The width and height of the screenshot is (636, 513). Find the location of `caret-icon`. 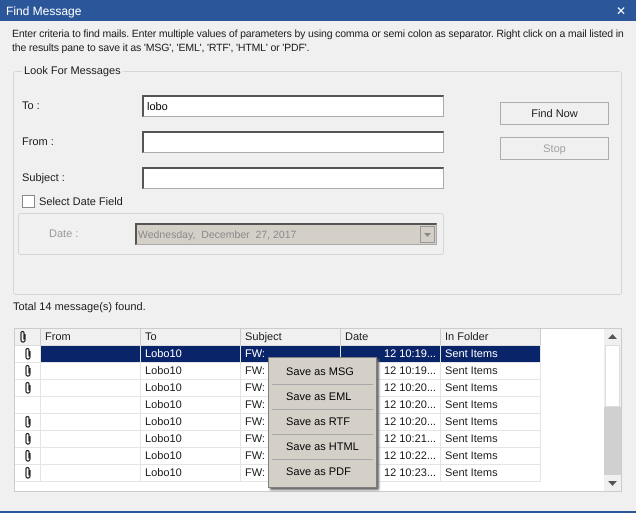

caret-icon is located at coordinates (427, 234).